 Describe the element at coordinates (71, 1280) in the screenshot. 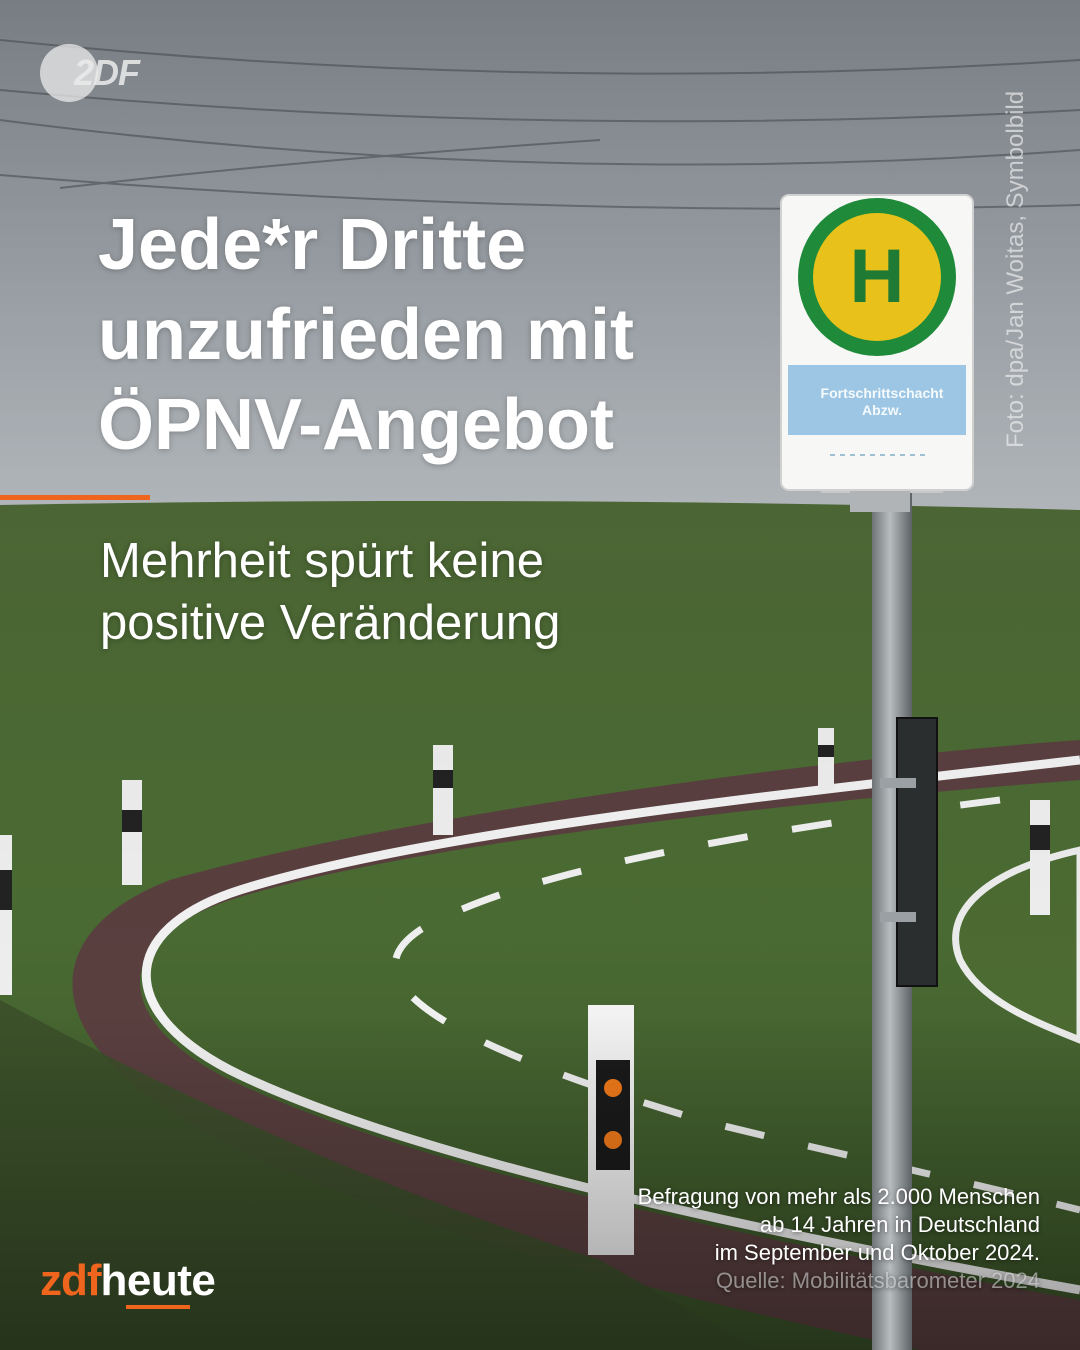

I see `brand-zdf: zdf` at that location.